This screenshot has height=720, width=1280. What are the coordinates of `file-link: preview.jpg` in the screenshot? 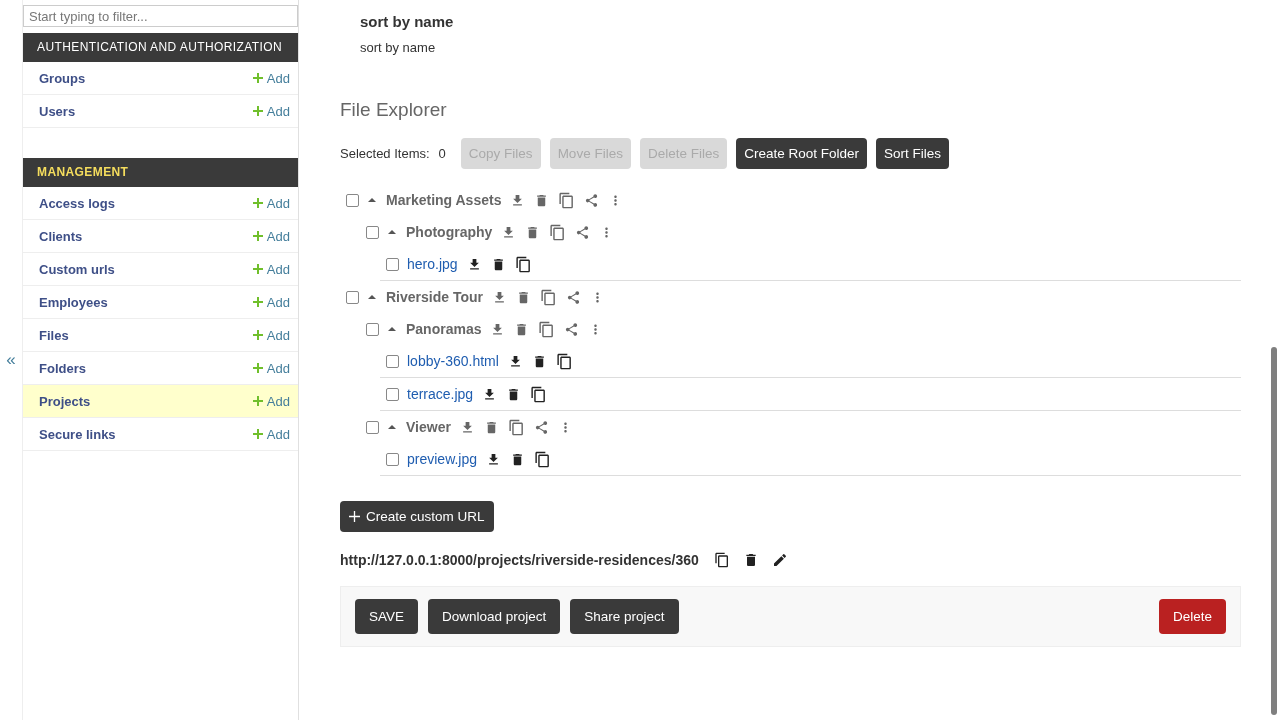 It's located at (442, 459).